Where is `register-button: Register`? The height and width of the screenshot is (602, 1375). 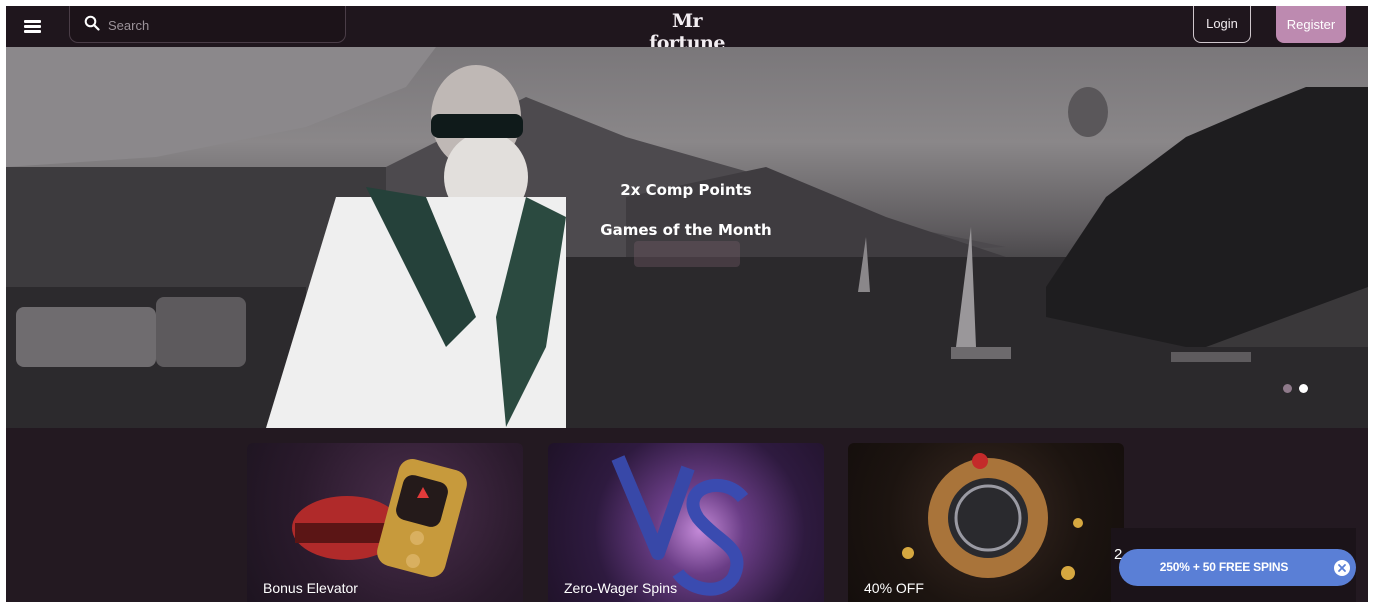
register-button: Register is located at coordinates (1311, 24).